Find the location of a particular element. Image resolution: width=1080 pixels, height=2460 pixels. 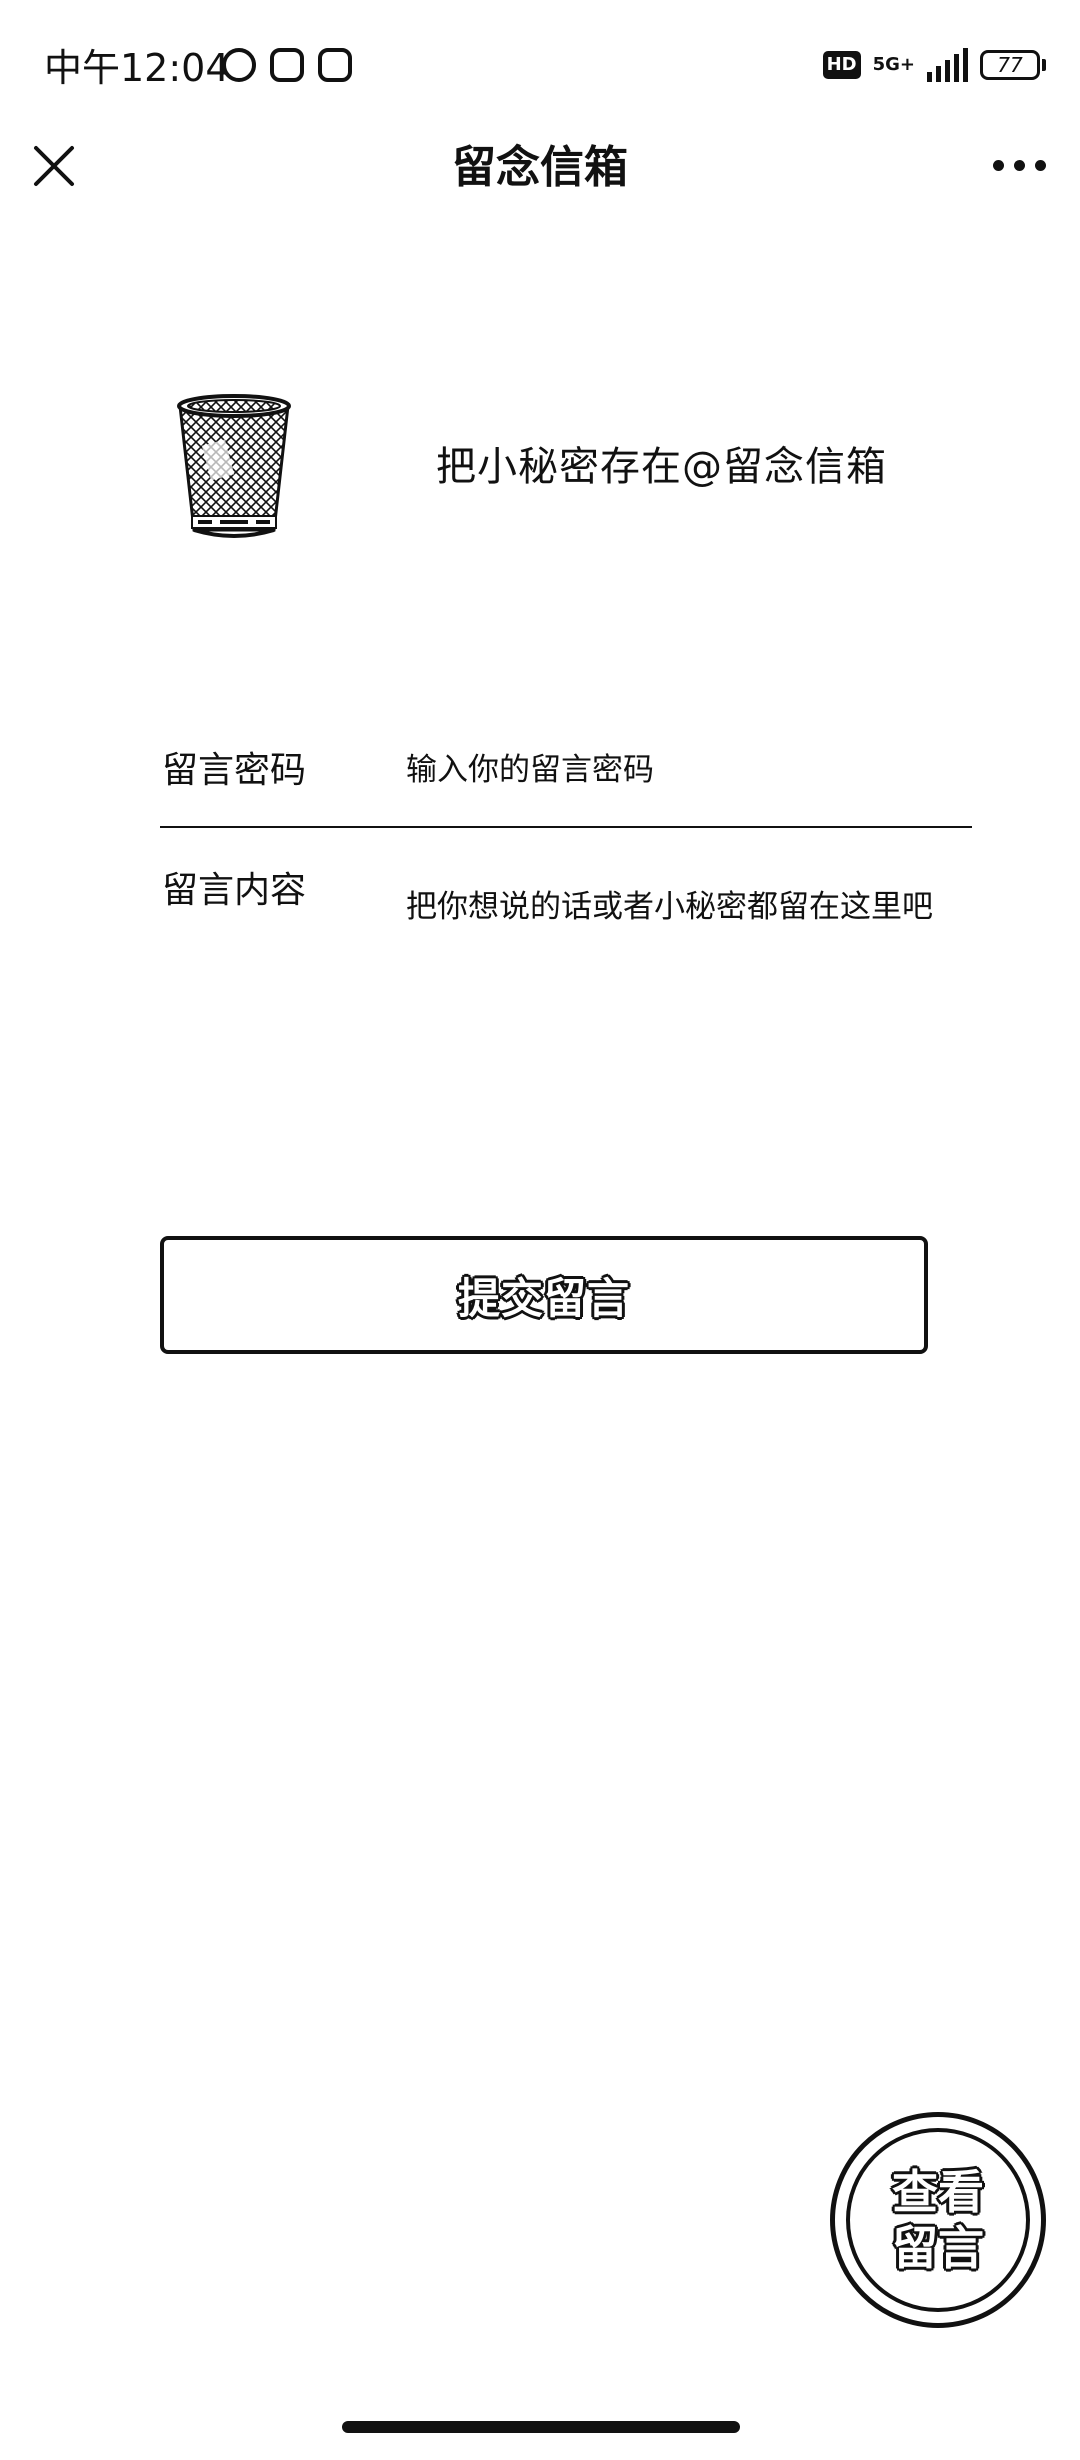

password-input is located at coordinates (686, 770).